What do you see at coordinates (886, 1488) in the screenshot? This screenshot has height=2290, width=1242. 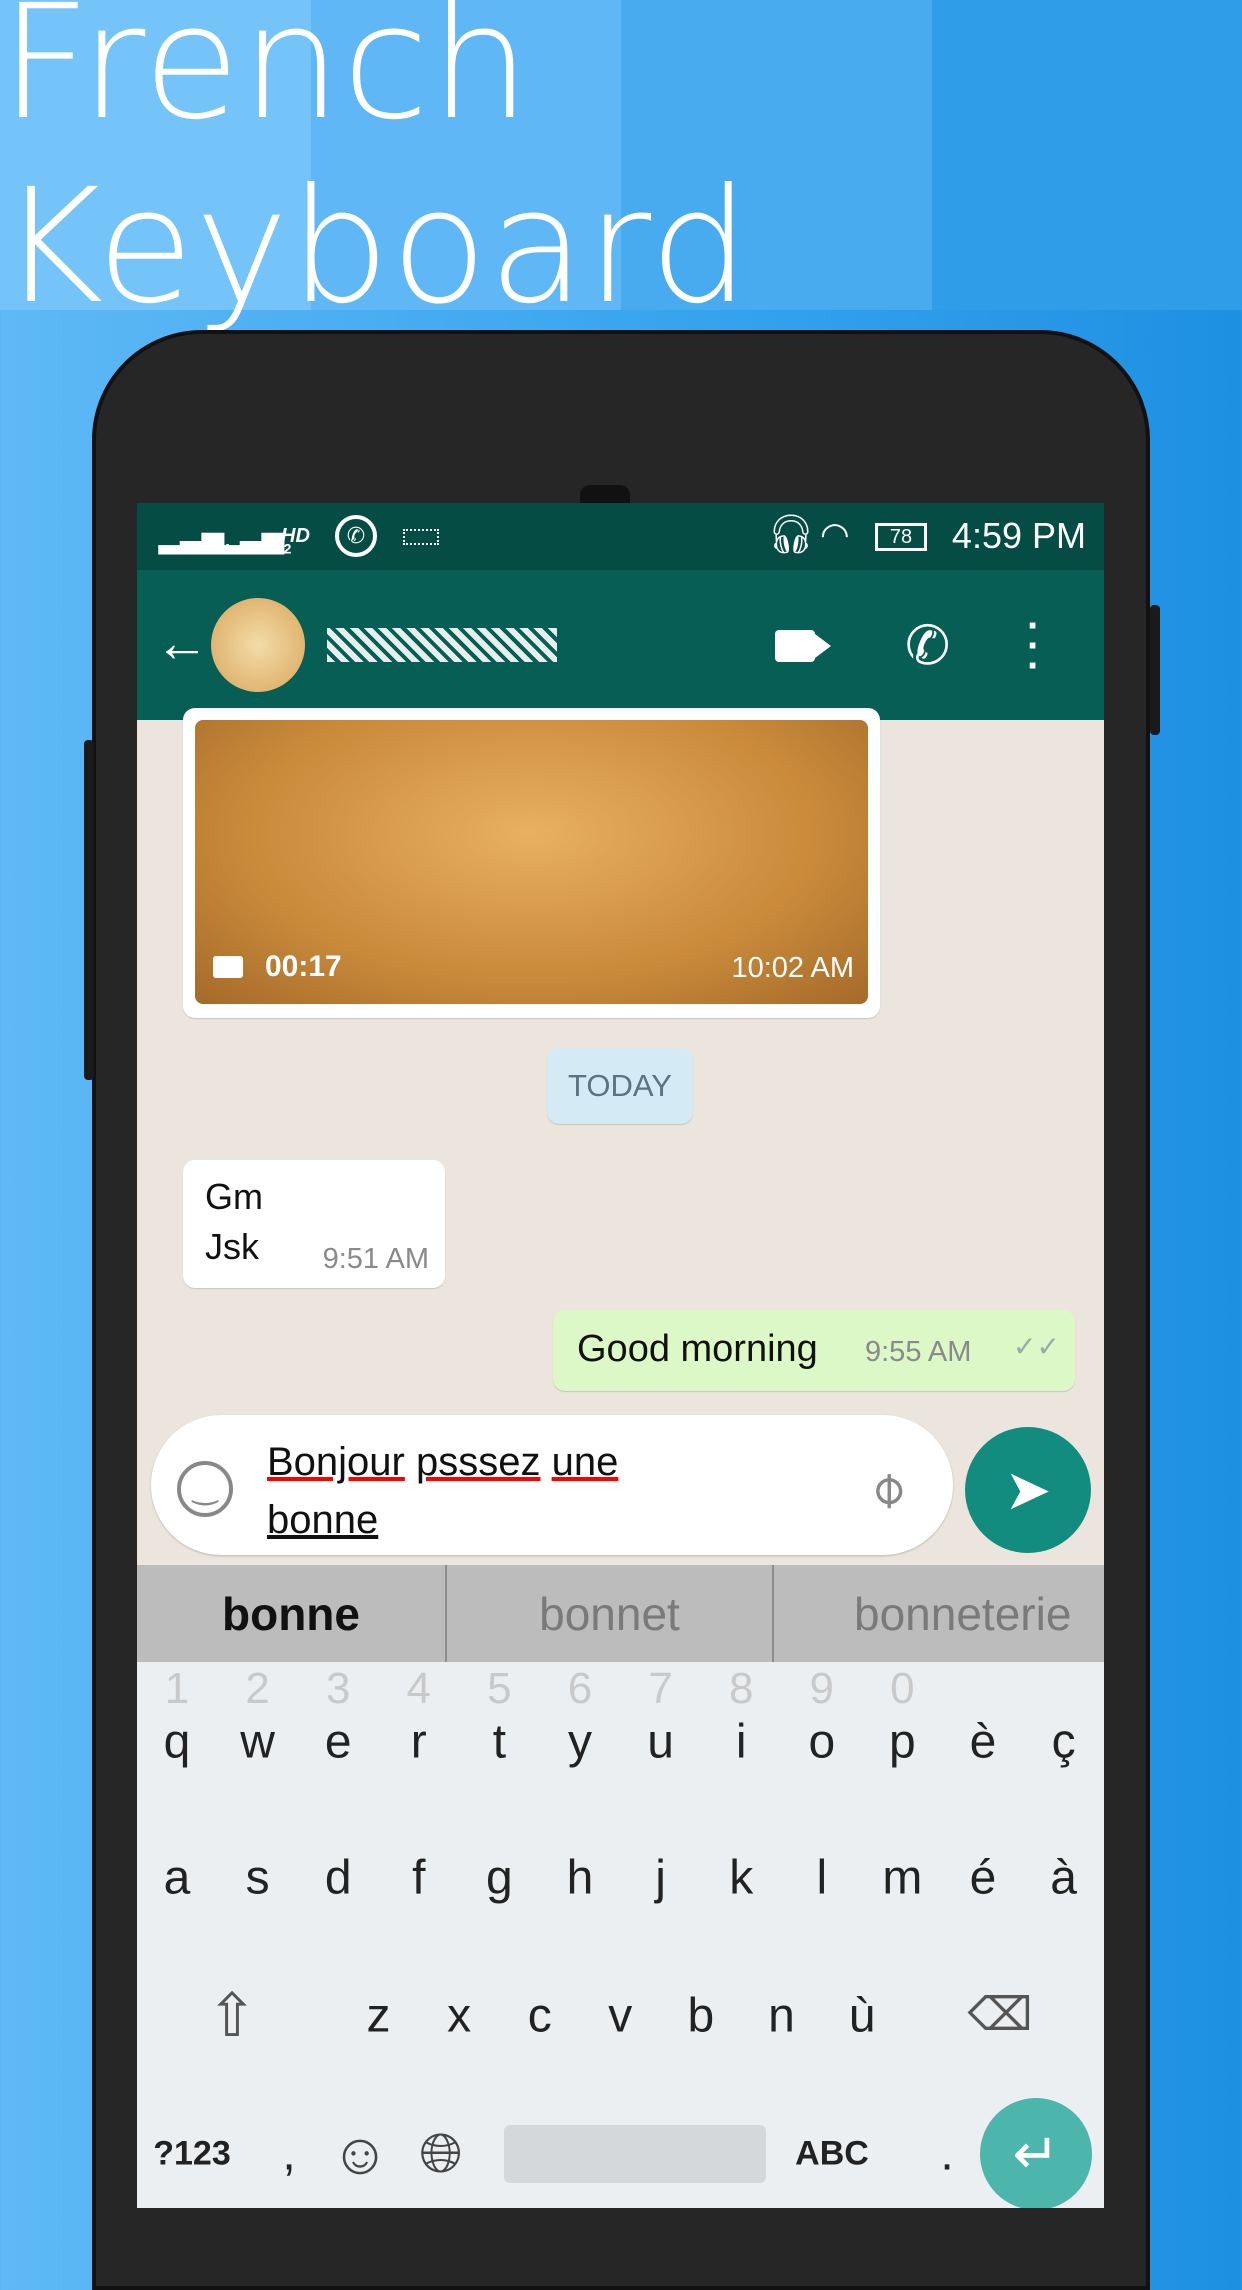 I see `attach-icon: ⌀` at bounding box center [886, 1488].